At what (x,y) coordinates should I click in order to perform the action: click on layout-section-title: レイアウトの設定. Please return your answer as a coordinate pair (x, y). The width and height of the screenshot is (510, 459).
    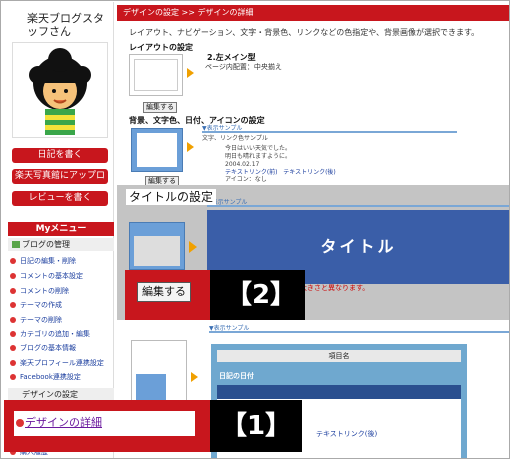
    Looking at the image, I should click on (161, 47).